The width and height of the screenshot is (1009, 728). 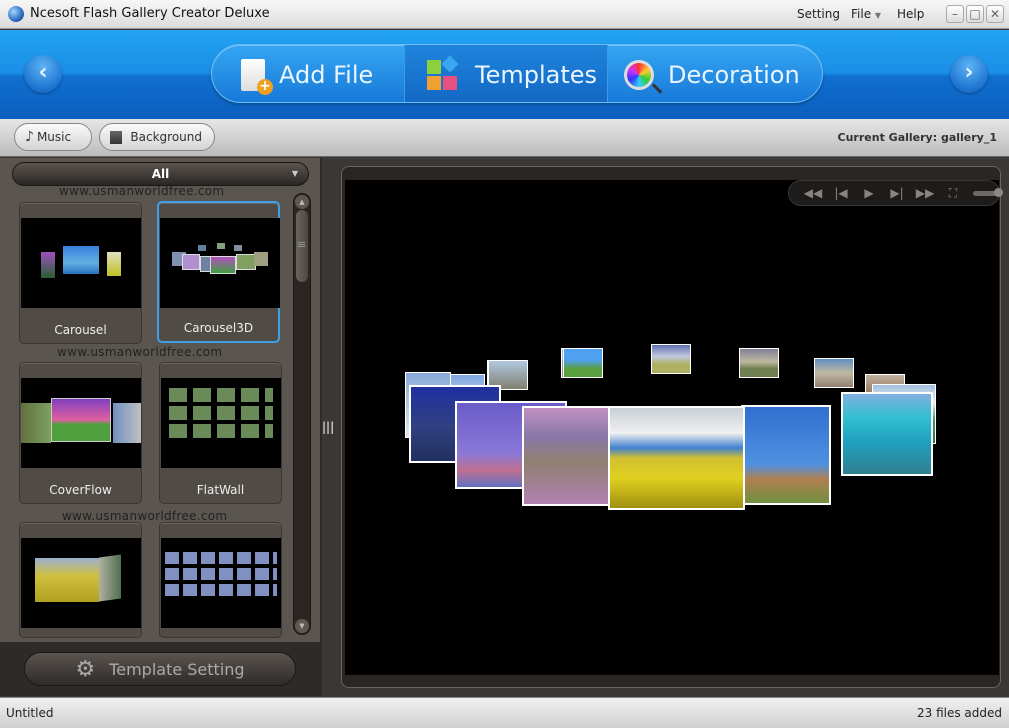 I want to click on previous-step-button: ‹, so click(x=43, y=74).